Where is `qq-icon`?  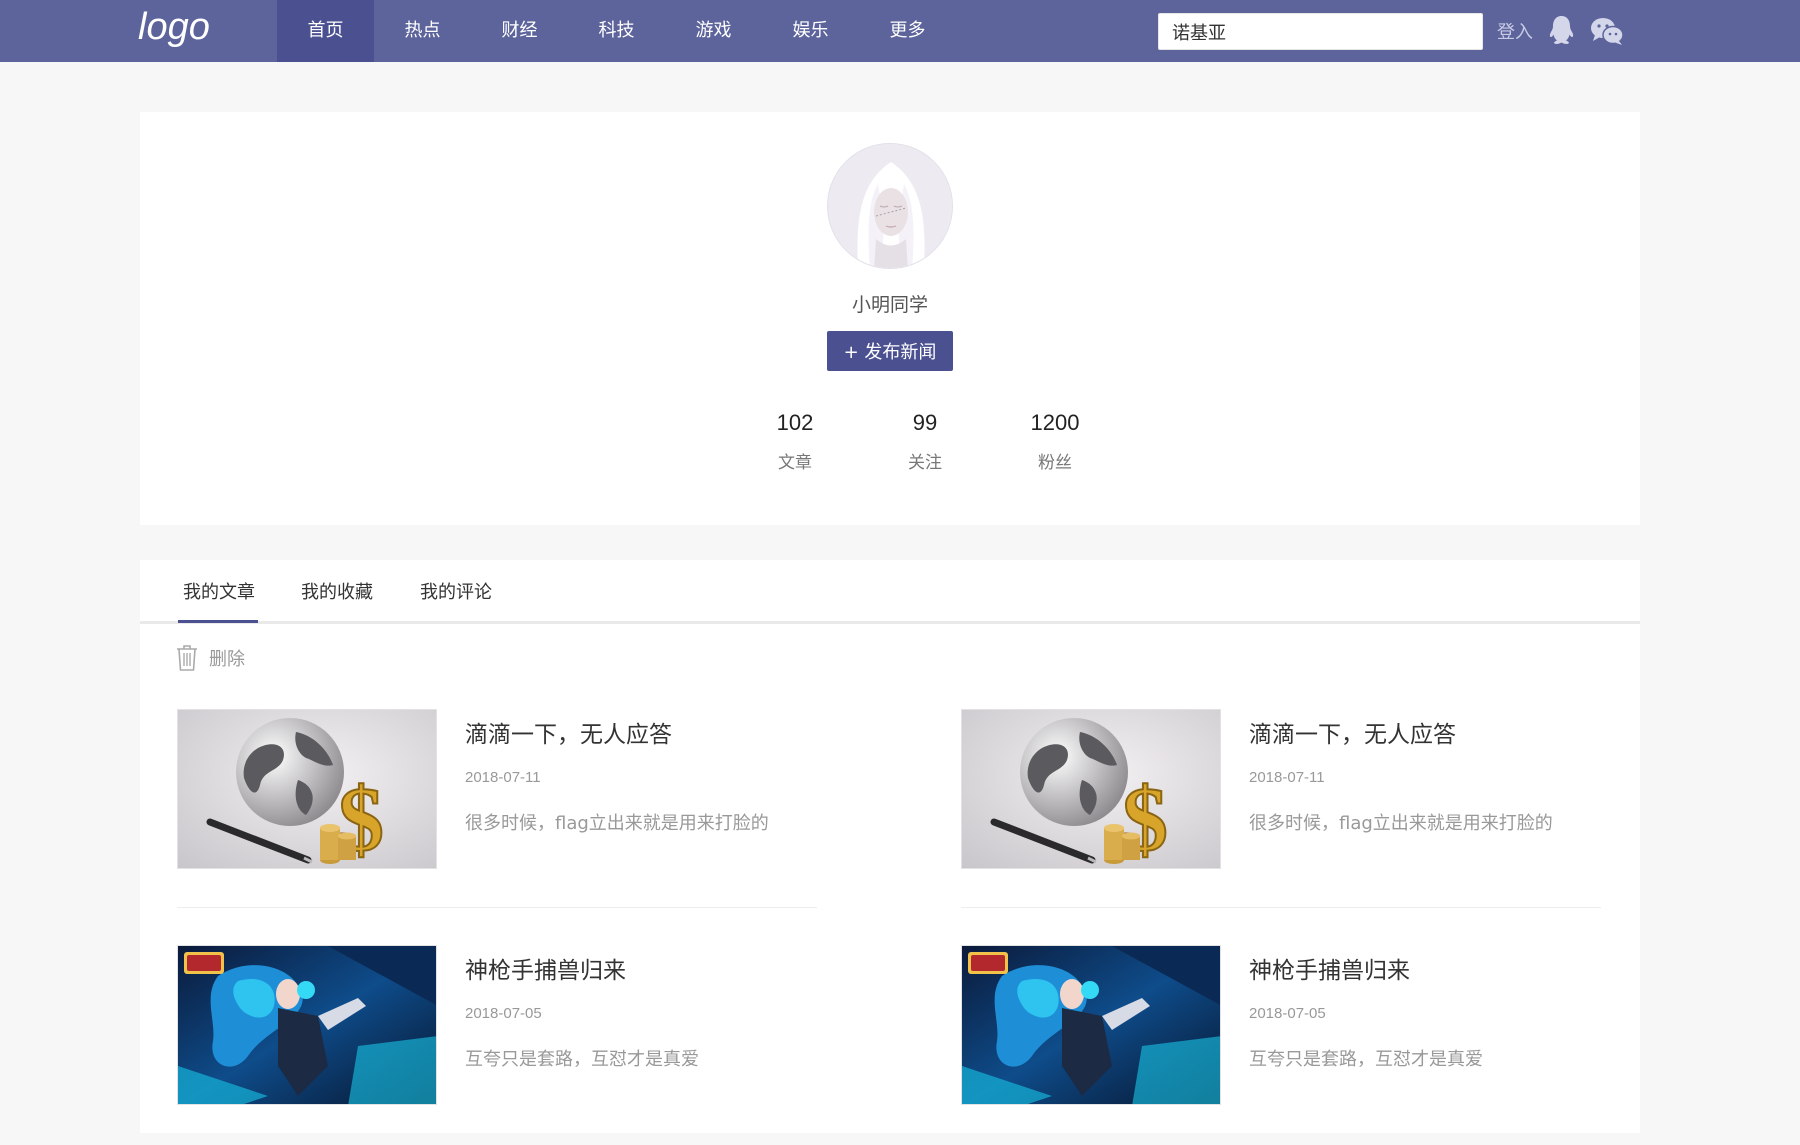
qq-icon is located at coordinates (1561, 30).